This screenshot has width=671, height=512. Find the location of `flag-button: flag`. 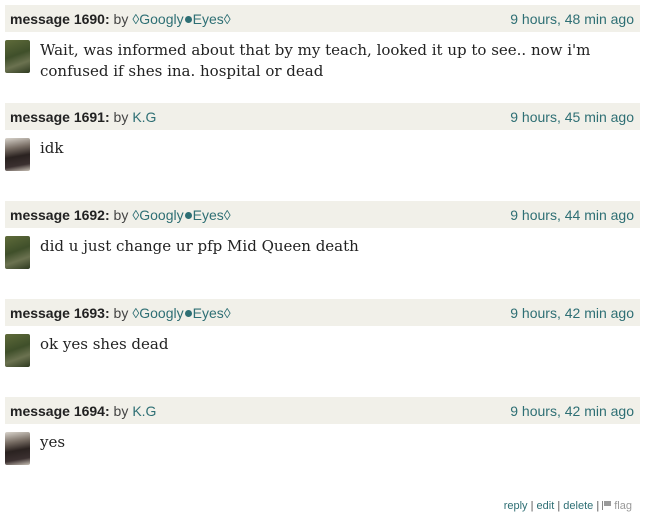

flag-button: flag is located at coordinates (617, 506).